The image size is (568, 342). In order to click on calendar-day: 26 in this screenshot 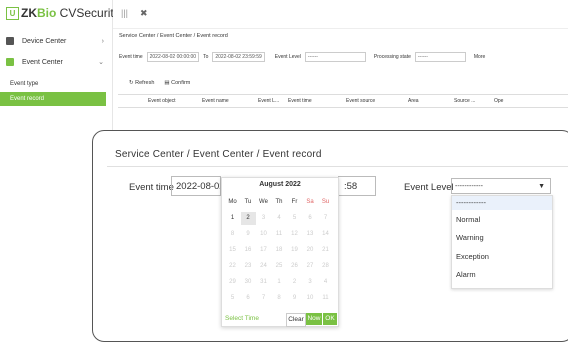, I will do `click(294, 266)`.